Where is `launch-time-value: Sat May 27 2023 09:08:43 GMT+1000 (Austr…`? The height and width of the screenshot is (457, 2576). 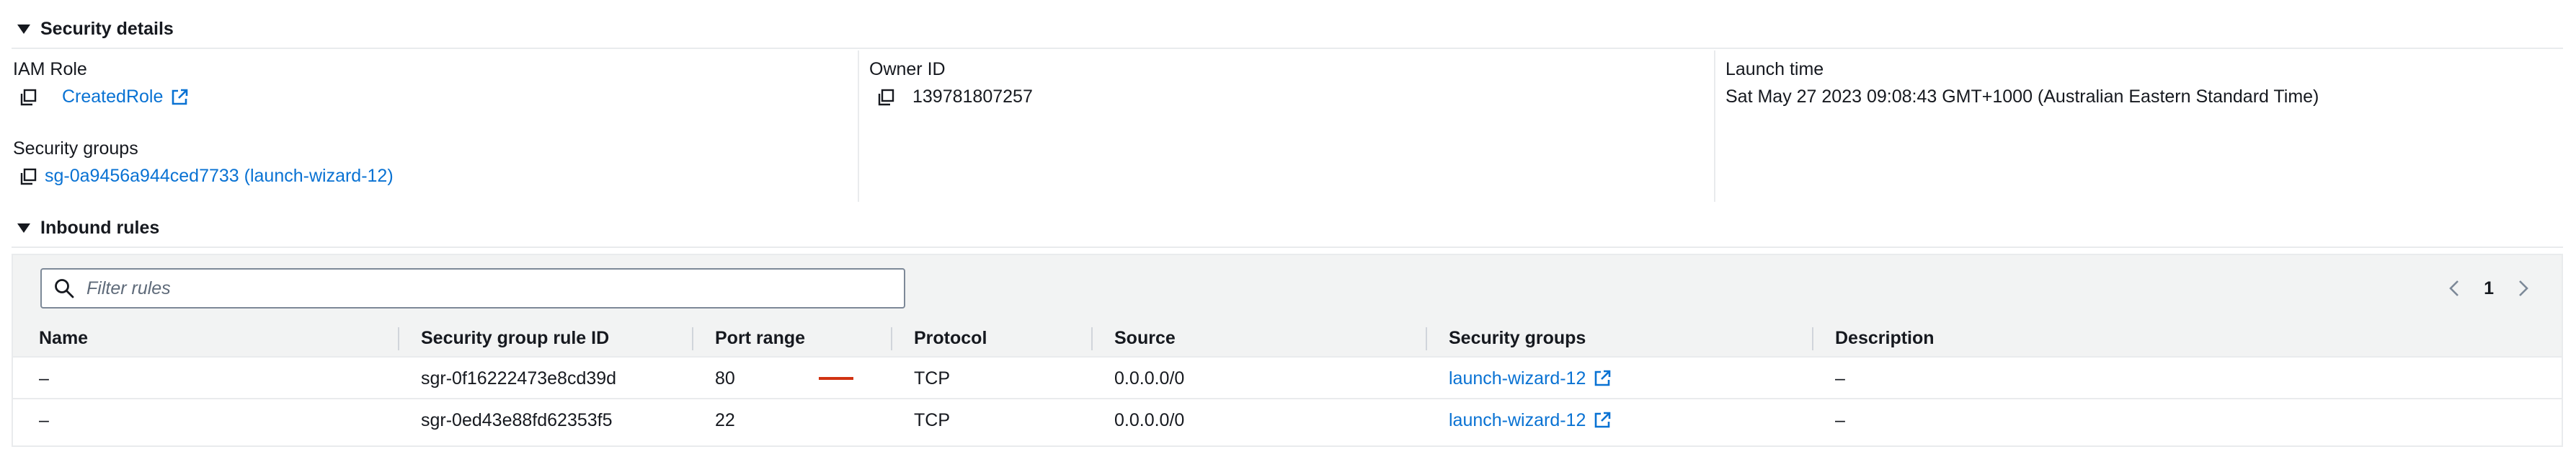
launch-time-value: Sat May 27 2023 09:08:43 GMT+1000 (Austr… is located at coordinates (2022, 96).